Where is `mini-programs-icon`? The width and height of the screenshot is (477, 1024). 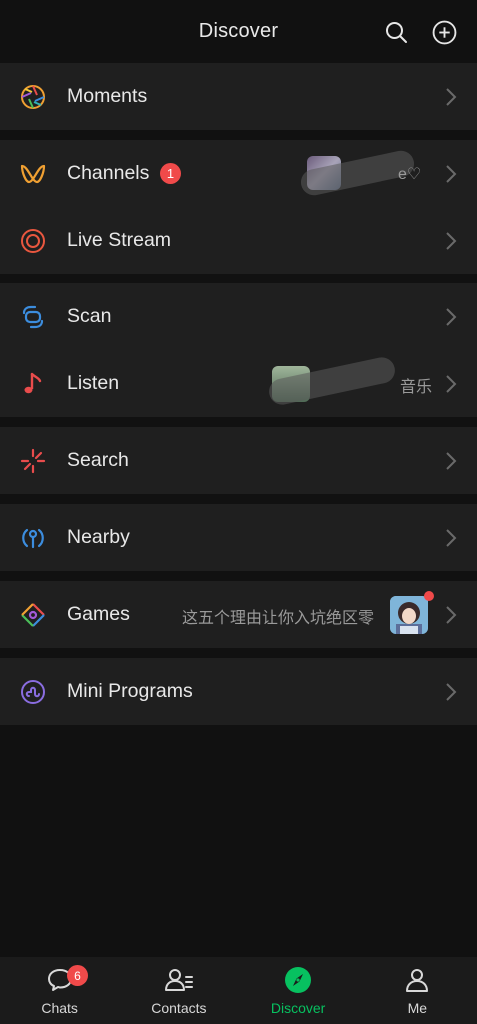
mini-programs-icon is located at coordinates (33, 692).